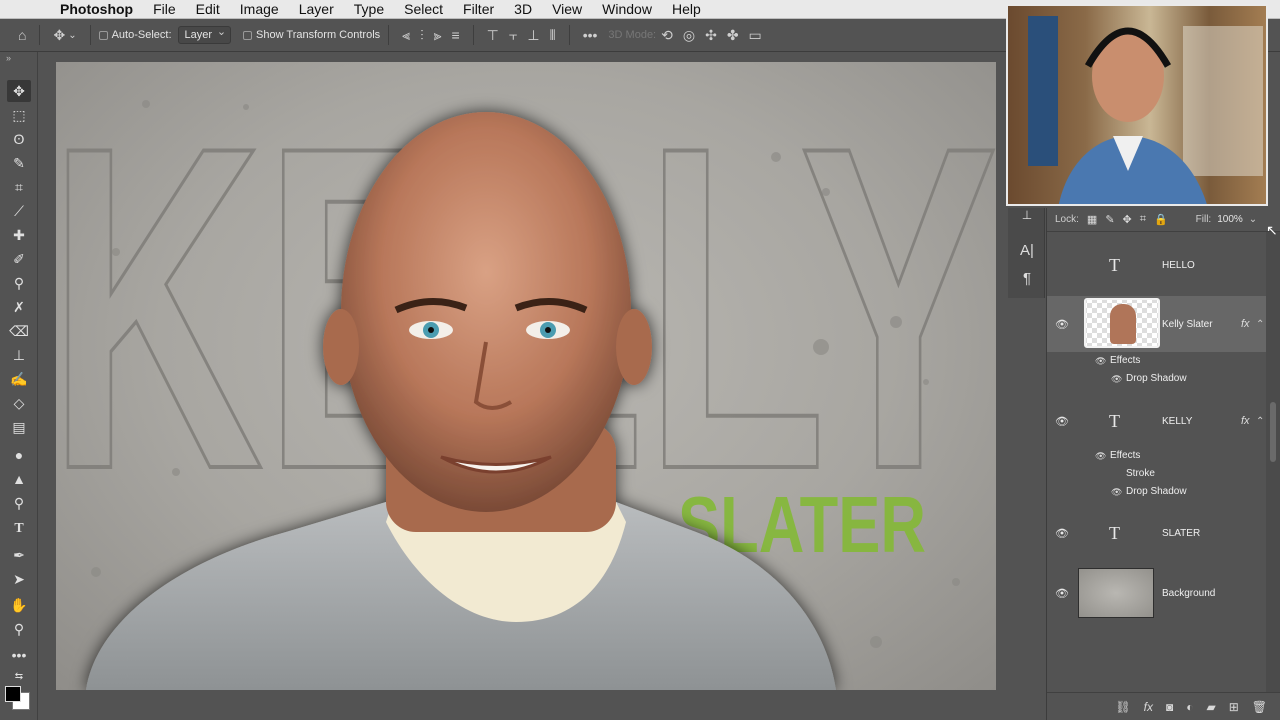 The width and height of the screenshot is (1280, 720). What do you see at coordinates (19, 427) in the screenshot?
I see `gradient-tool-icon: ▤` at bounding box center [19, 427].